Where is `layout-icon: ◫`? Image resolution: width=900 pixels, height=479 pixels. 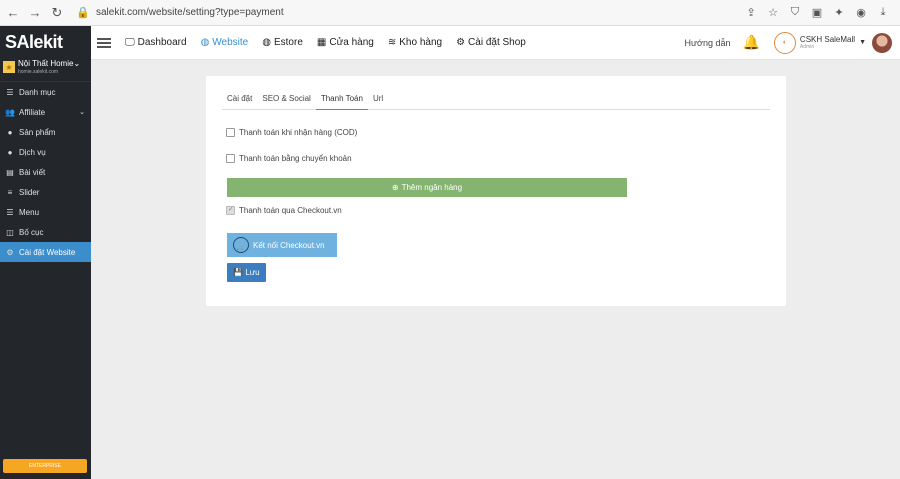 layout-icon: ◫ is located at coordinates (10, 232).